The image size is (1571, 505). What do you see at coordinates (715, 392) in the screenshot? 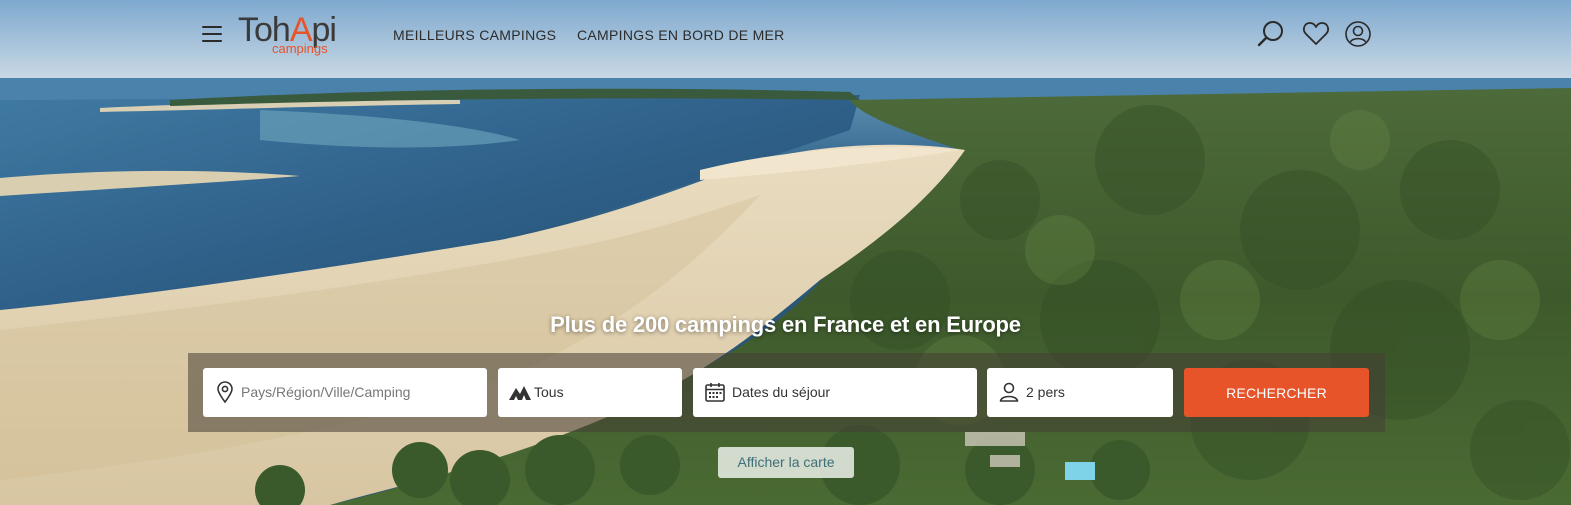
I see `calendar-icon` at bounding box center [715, 392].